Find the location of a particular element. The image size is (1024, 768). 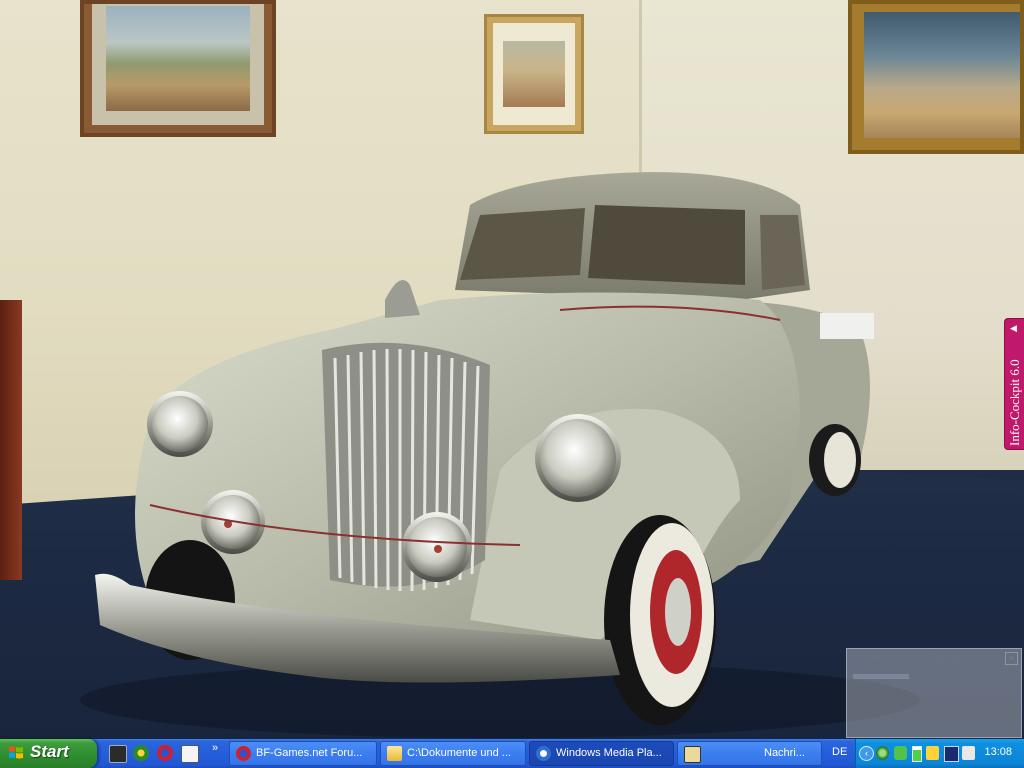

language-indicator: DE is located at coordinates (839, 752).